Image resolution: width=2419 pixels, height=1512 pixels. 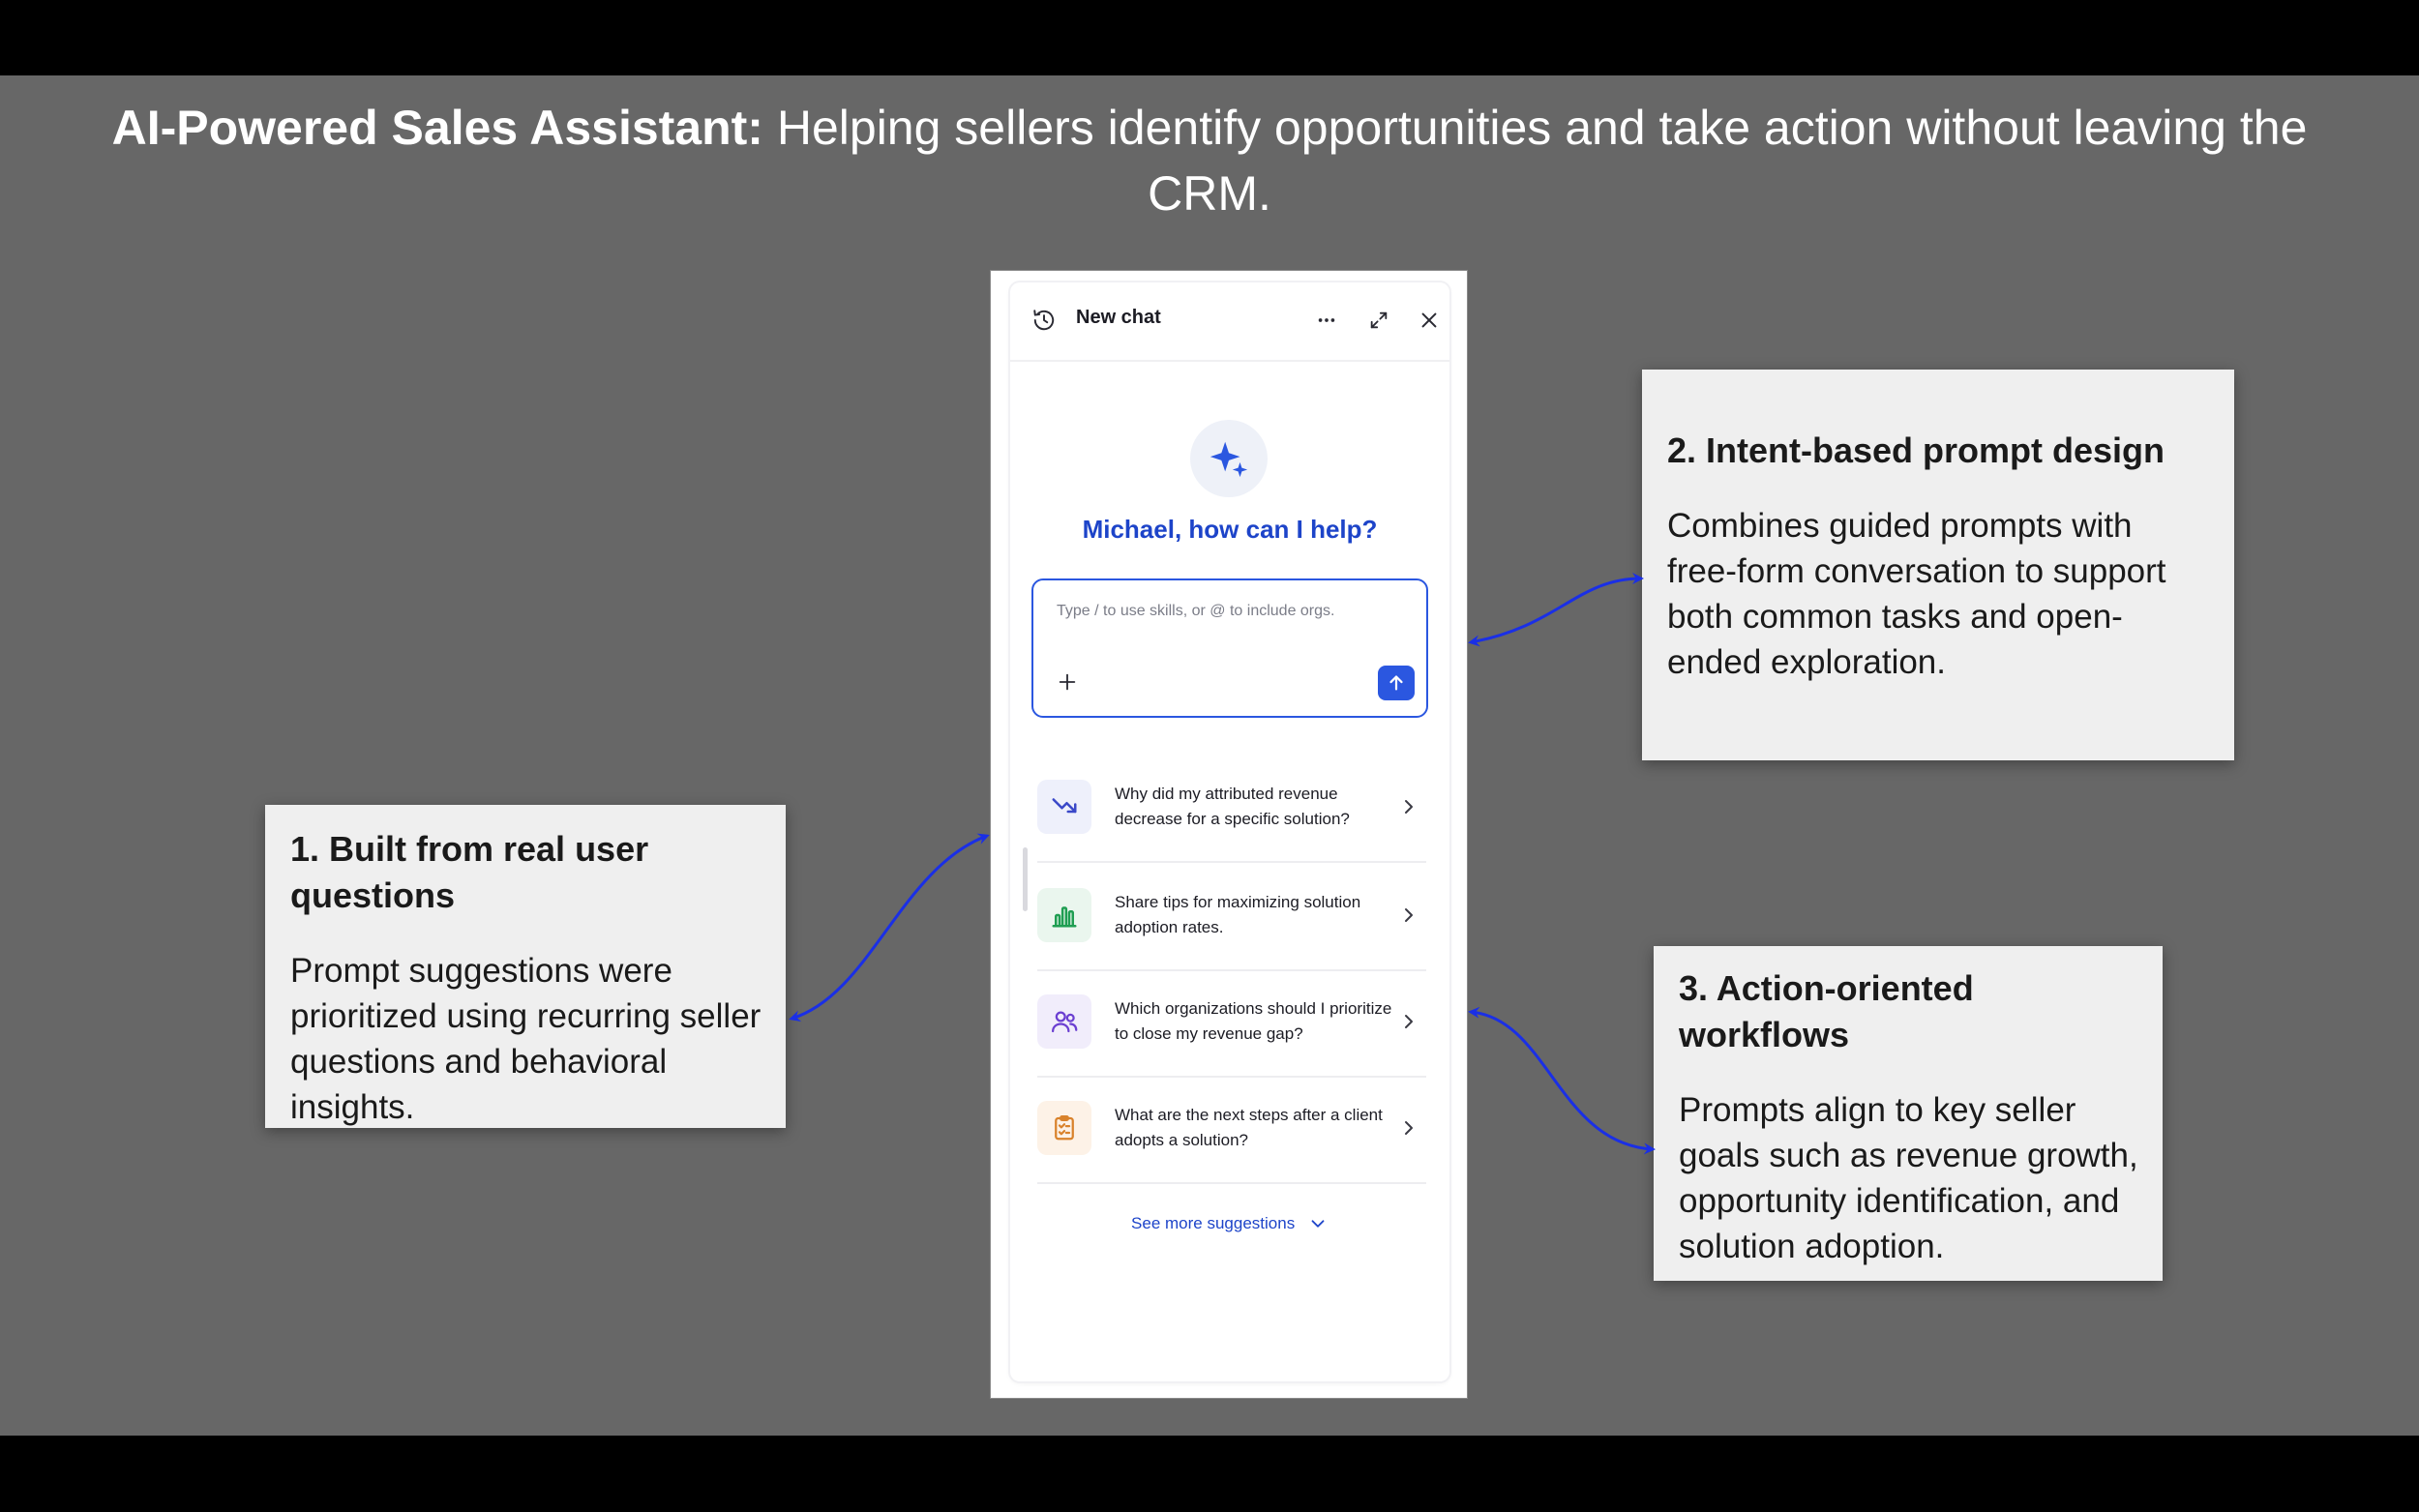 I want to click on callout-title: 2. Intent-based prompt design, so click(x=1916, y=450).